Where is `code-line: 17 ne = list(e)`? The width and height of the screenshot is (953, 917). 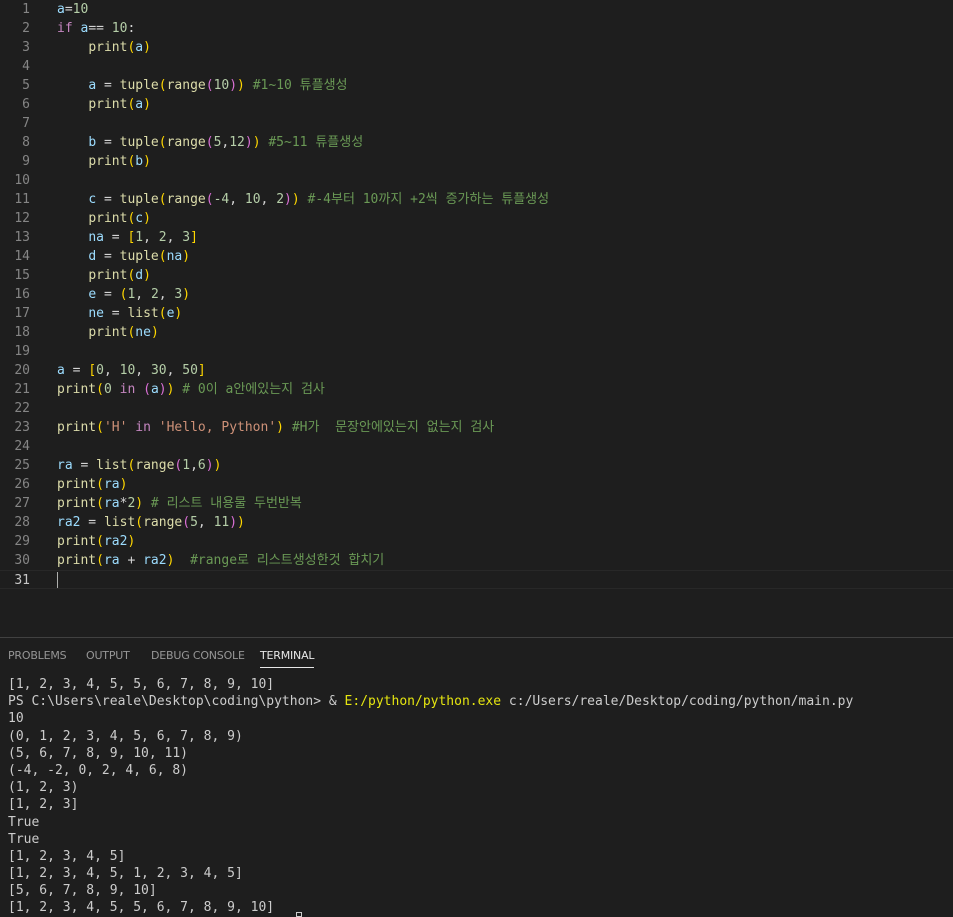 code-line: 17 ne = list(e) is located at coordinates (476, 313).